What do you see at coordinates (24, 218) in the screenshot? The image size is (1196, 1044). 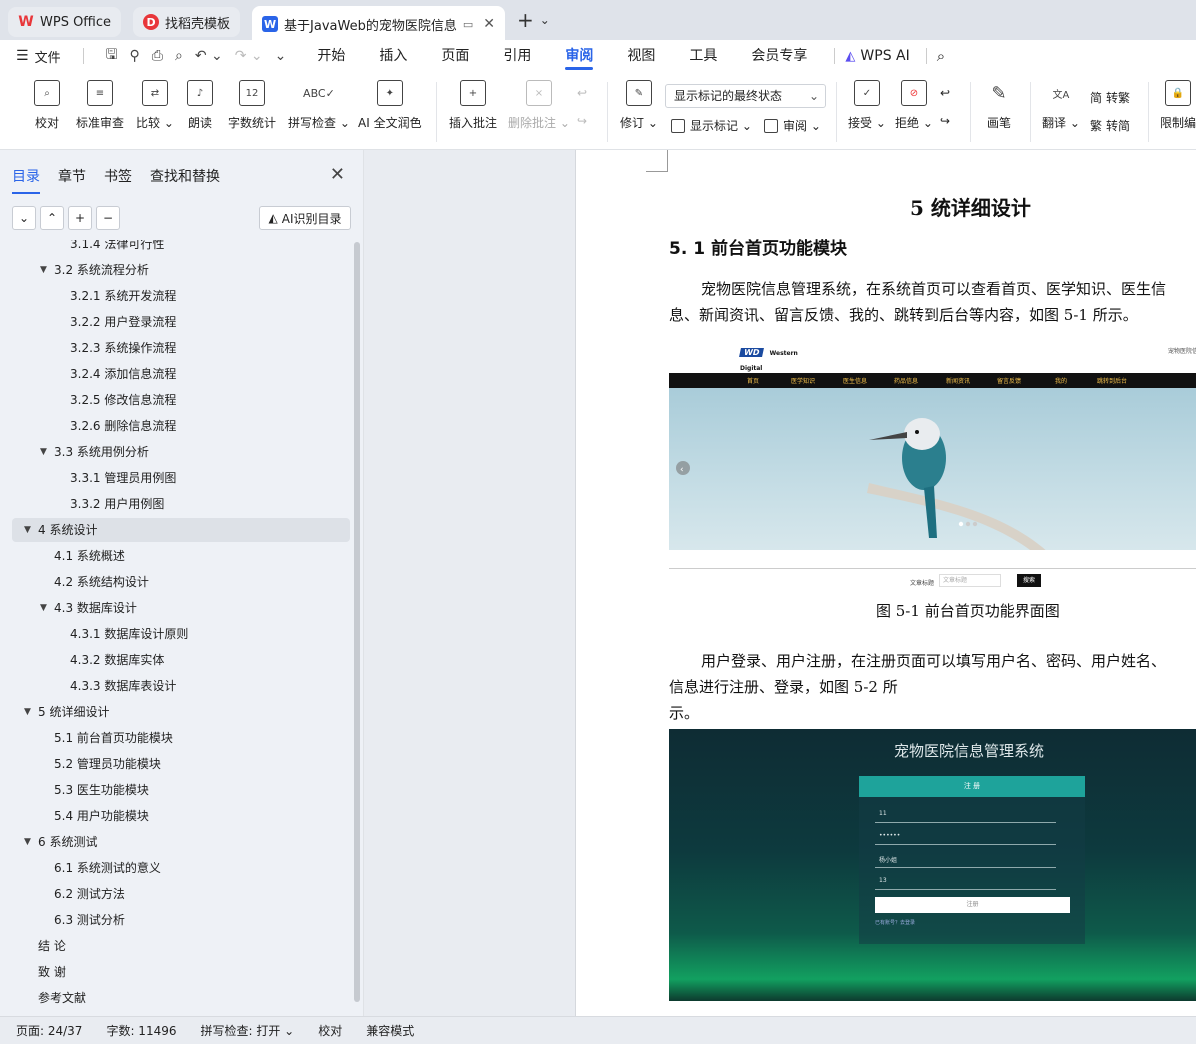 I see `expand-down-icon: ⌄` at bounding box center [24, 218].